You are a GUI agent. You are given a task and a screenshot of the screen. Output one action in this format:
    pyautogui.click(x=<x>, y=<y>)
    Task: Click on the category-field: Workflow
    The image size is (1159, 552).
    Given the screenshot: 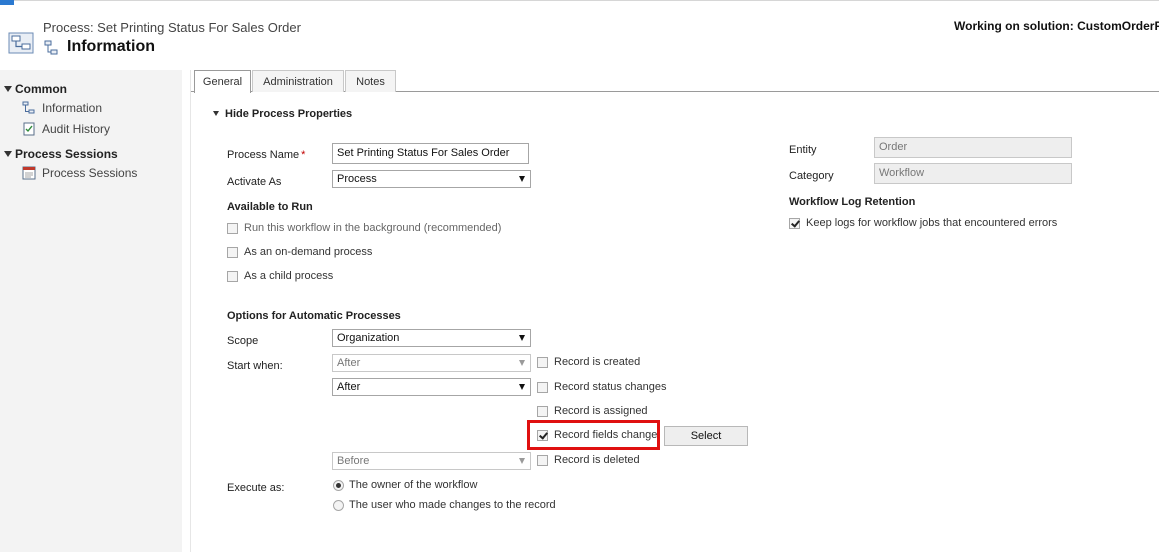 What is the action you would take?
    pyautogui.click(x=973, y=173)
    